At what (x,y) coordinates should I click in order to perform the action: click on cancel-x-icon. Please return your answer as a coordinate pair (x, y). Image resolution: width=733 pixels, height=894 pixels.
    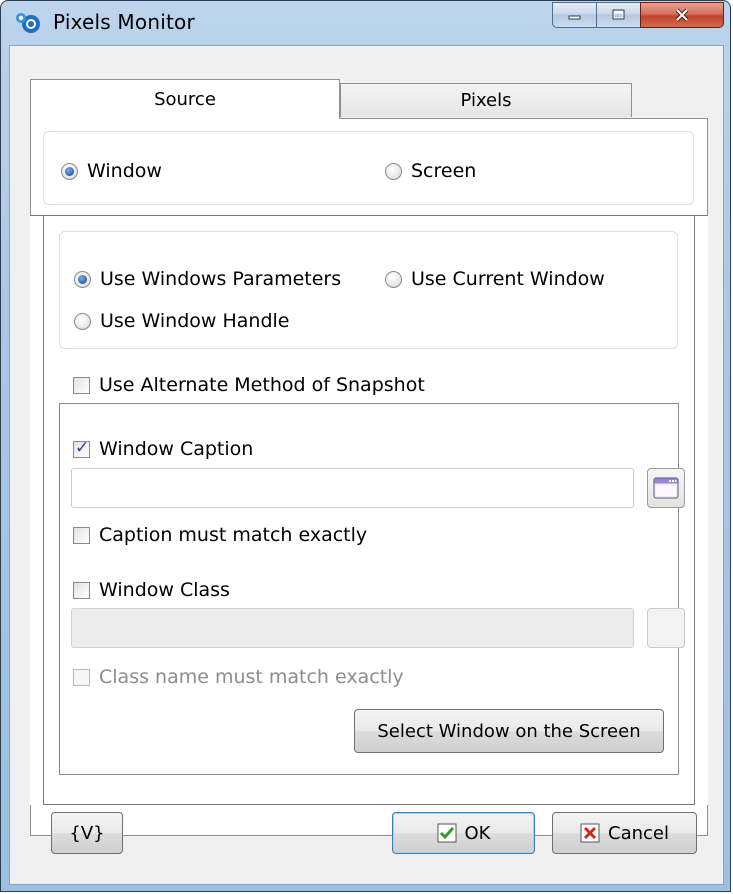
    Looking at the image, I should click on (590, 833).